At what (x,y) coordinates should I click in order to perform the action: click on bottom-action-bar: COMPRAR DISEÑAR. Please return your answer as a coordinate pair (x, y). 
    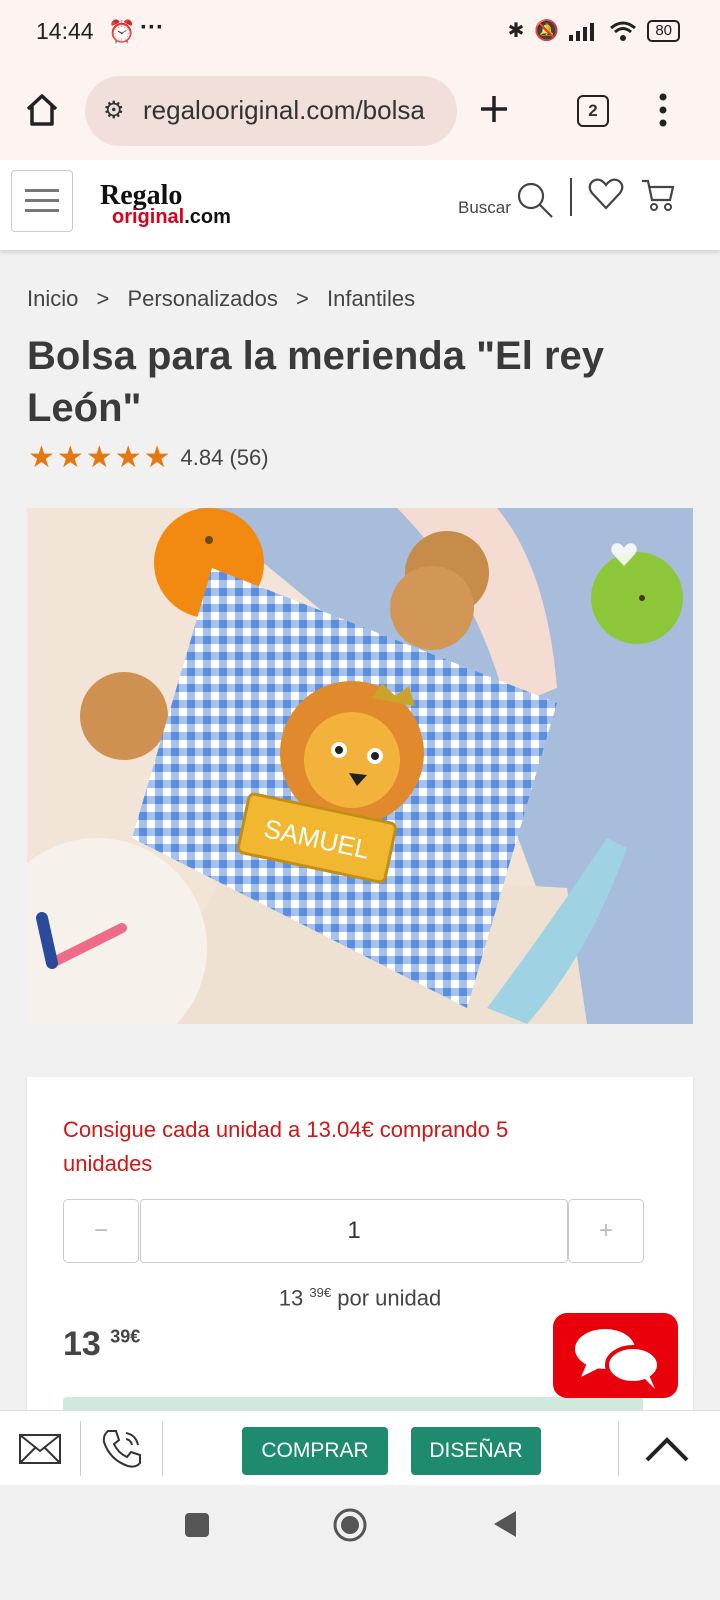
    Looking at the image, I should click on (360, 1448).